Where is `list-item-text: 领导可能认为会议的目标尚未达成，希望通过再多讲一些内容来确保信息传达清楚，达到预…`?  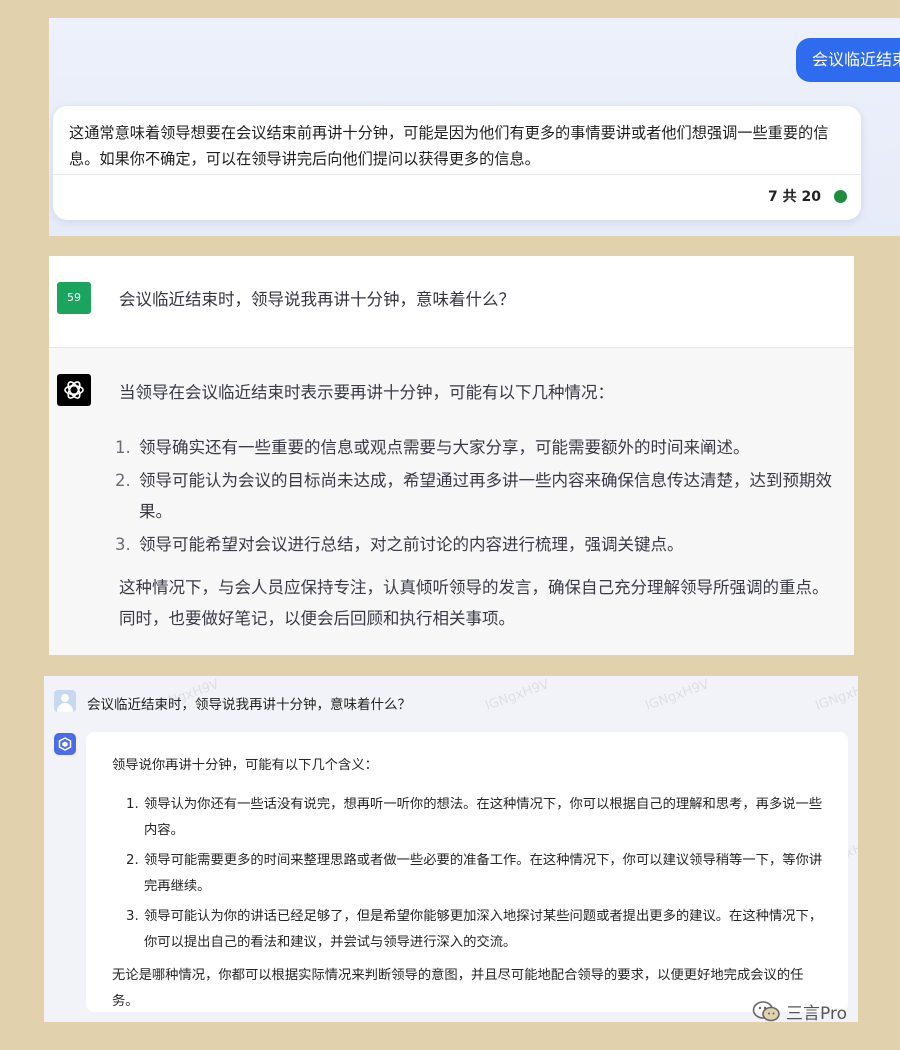
list-item-text: 领导可能认为会议的目标尚未达成，希望通过再多讲一些内容来确保信息传达清楚，达到预… is located at coordinates (485, 496).